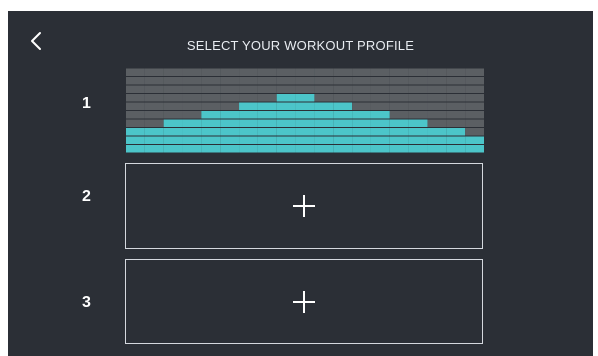  I want to click on add-profile-2-button, so click(304, 206).